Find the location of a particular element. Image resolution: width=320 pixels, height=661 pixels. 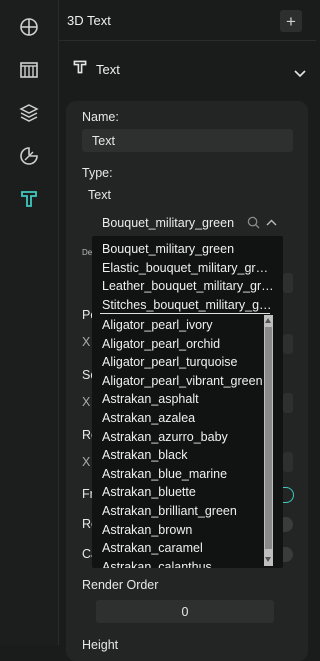

material-select-value: Bouquet_military_green is located at coordinates (168, 223).